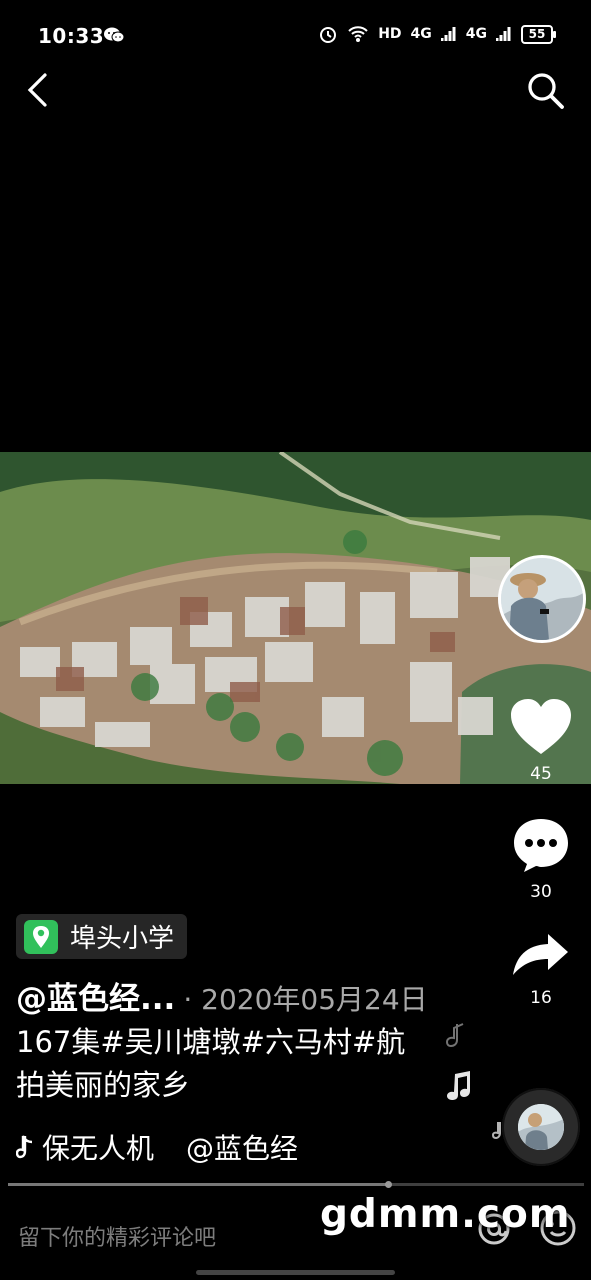 This screenshot has width=591, height=1280. I want to click on comment-button: 30, so click(541, 859).